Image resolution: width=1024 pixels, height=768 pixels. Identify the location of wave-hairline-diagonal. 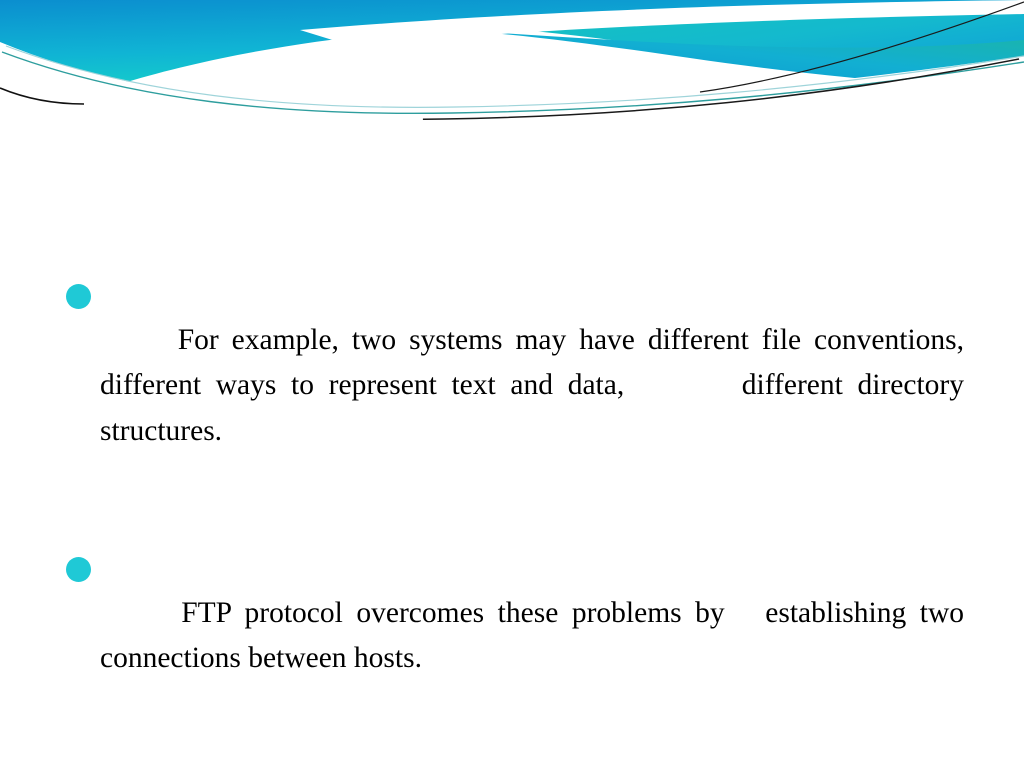
(861, 47).